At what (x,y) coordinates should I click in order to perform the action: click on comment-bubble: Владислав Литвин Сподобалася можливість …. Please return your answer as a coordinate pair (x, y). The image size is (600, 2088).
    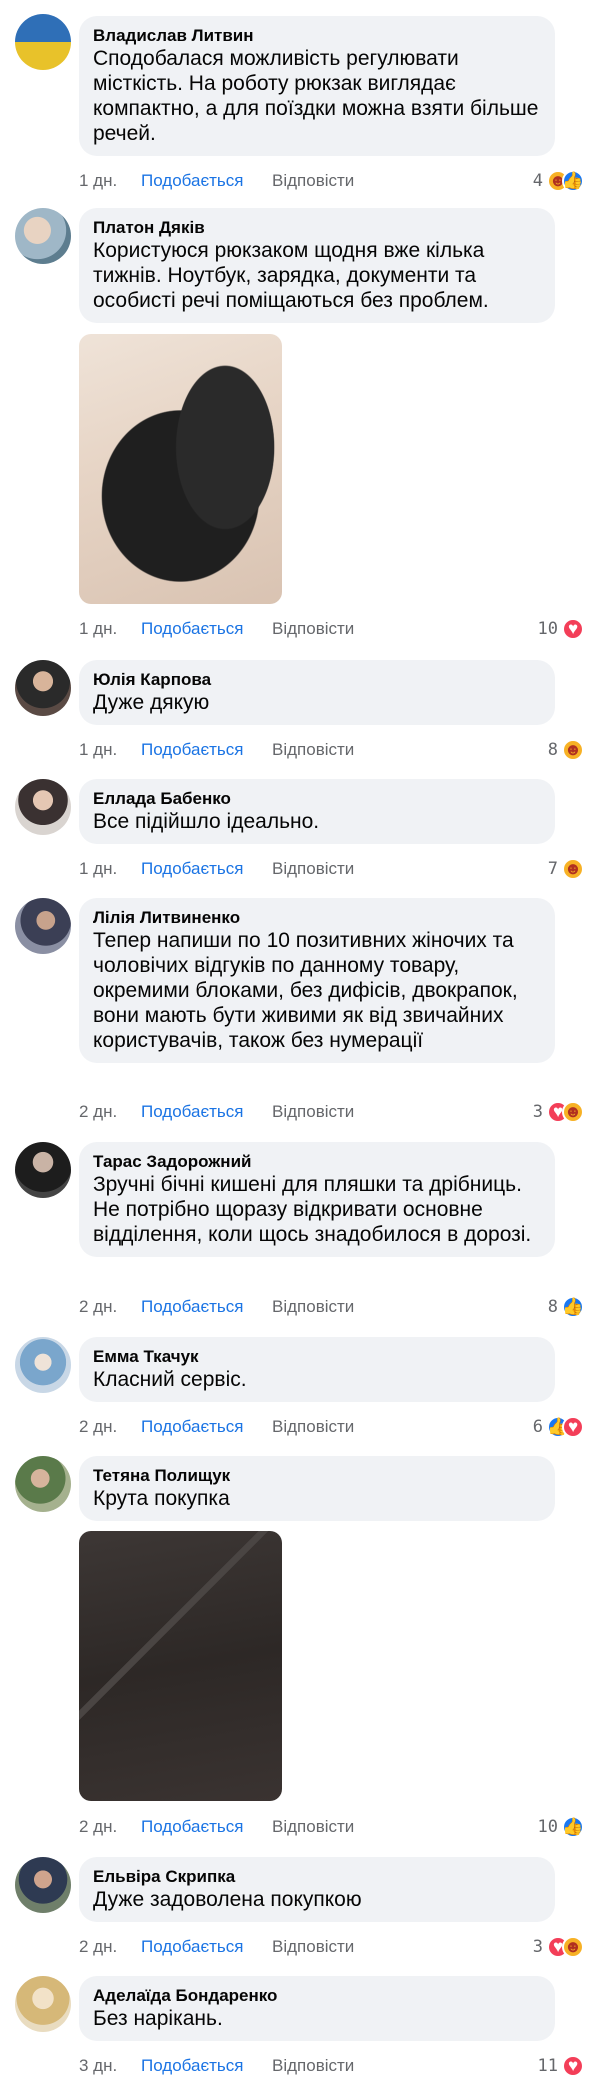
    Looking at the image, I should click on (317, 86).